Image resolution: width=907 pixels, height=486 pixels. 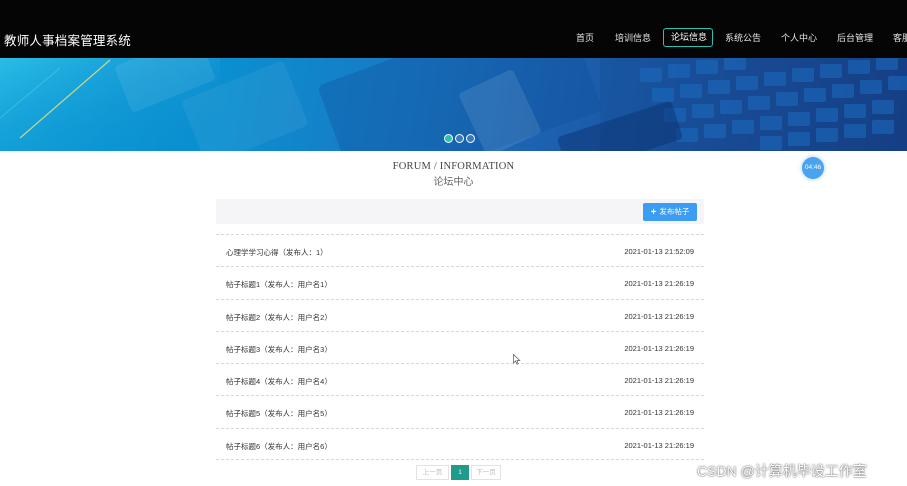 What do you see at coordinates (855, 38) in the screenshot?
I see `nav-item-admin: 后台管理` at bounding box center [855, 38].